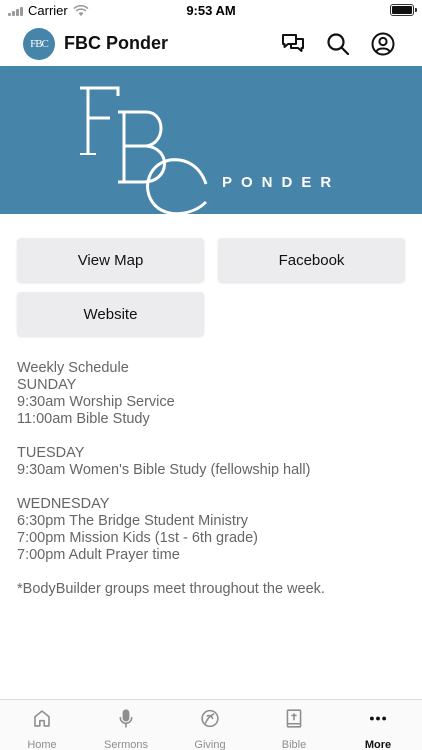 Image resolution: width=422 pixels, height=750 pixels. Describe the element at coordinates (116, 43) in the screenshot. I see `app-title: FBC Ponder` at that location.